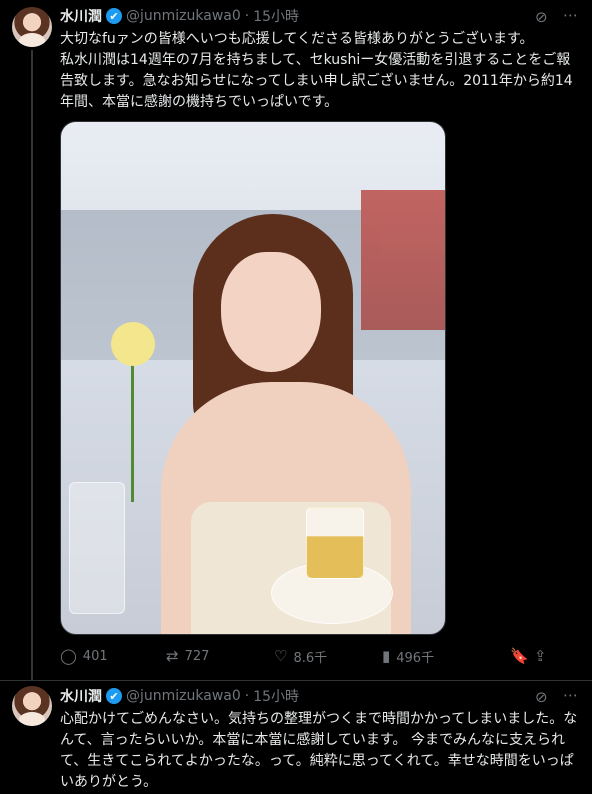  What do you see at coordinates (310, 658) in the screenshot?
I see `like-count: 8.6千` at bounding box center [310, 658].